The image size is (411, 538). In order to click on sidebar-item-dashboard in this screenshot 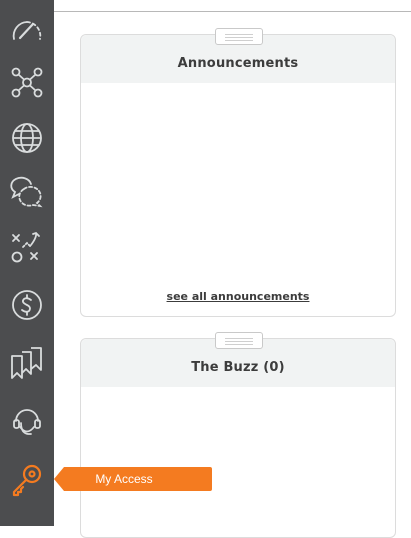, I will do `click(27, 30)`.